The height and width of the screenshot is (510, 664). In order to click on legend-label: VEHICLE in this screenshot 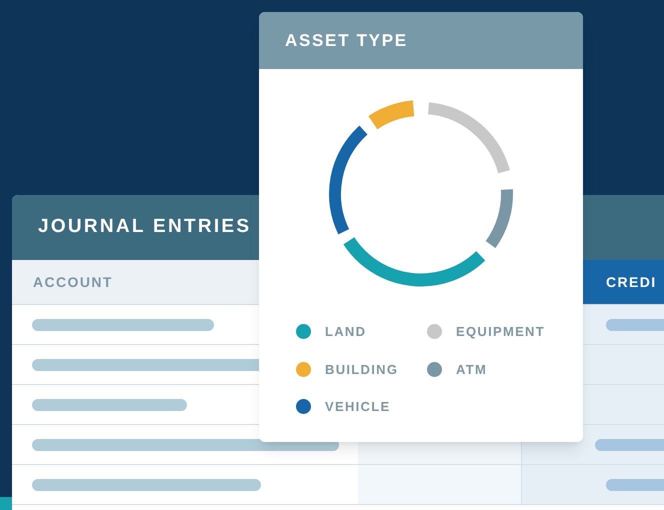, I will do `click(357, 407)`.